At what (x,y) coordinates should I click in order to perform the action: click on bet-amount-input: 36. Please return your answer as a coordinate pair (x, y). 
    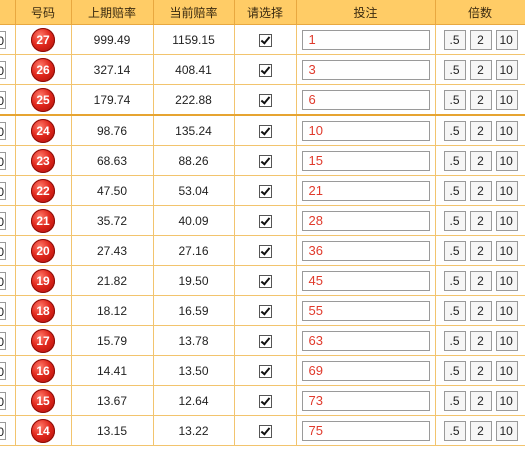
    Looking at the image, I should click on (365, 250).